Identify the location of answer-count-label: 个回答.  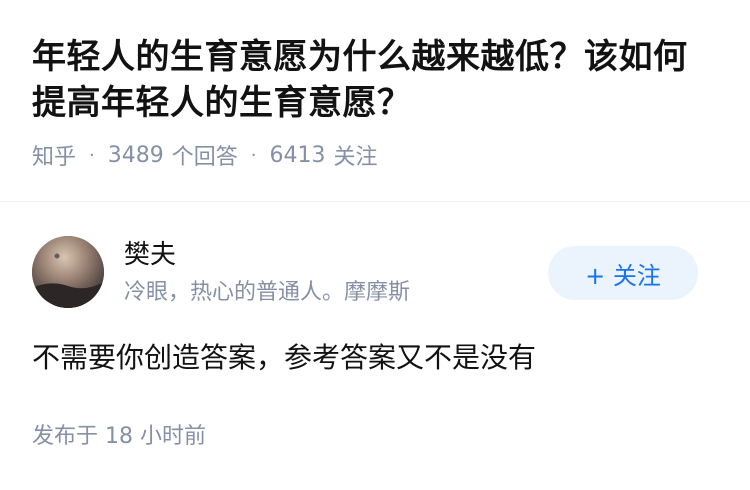
(205, 155).